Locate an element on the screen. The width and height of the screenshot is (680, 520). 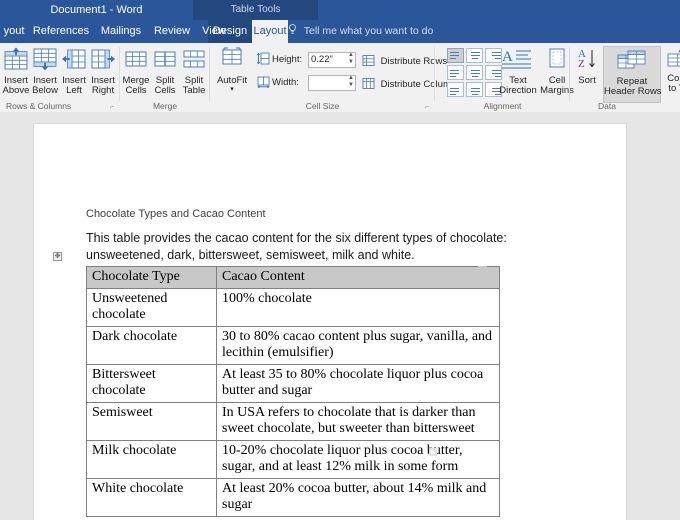
width-stepper: ▲ ▼ is located at coordinates (351, 83).